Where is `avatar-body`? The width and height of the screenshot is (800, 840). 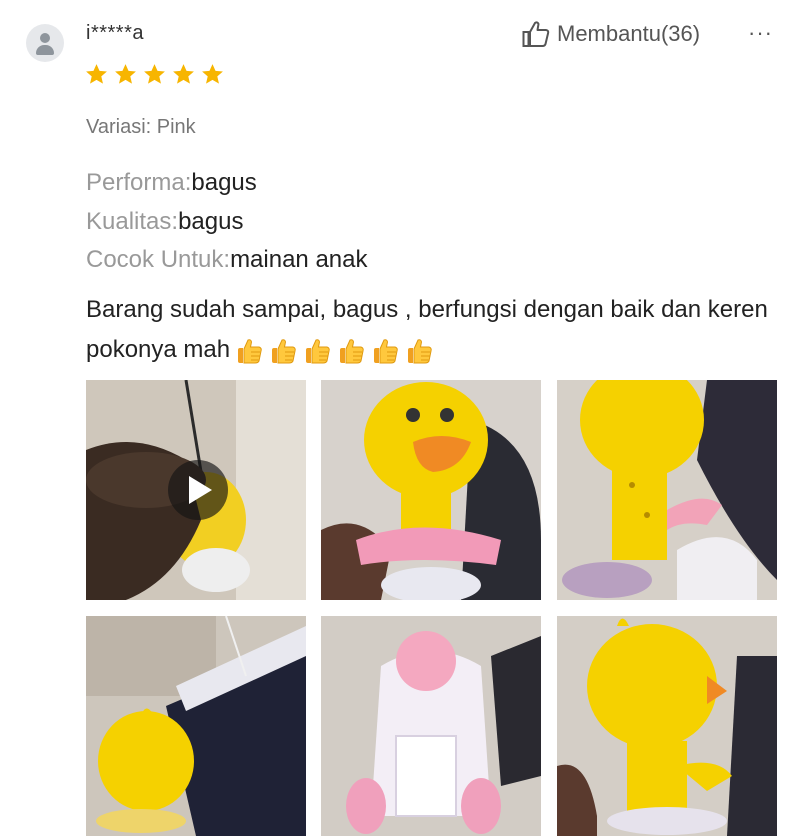
avatar-body is located at coordinates (45, 50).